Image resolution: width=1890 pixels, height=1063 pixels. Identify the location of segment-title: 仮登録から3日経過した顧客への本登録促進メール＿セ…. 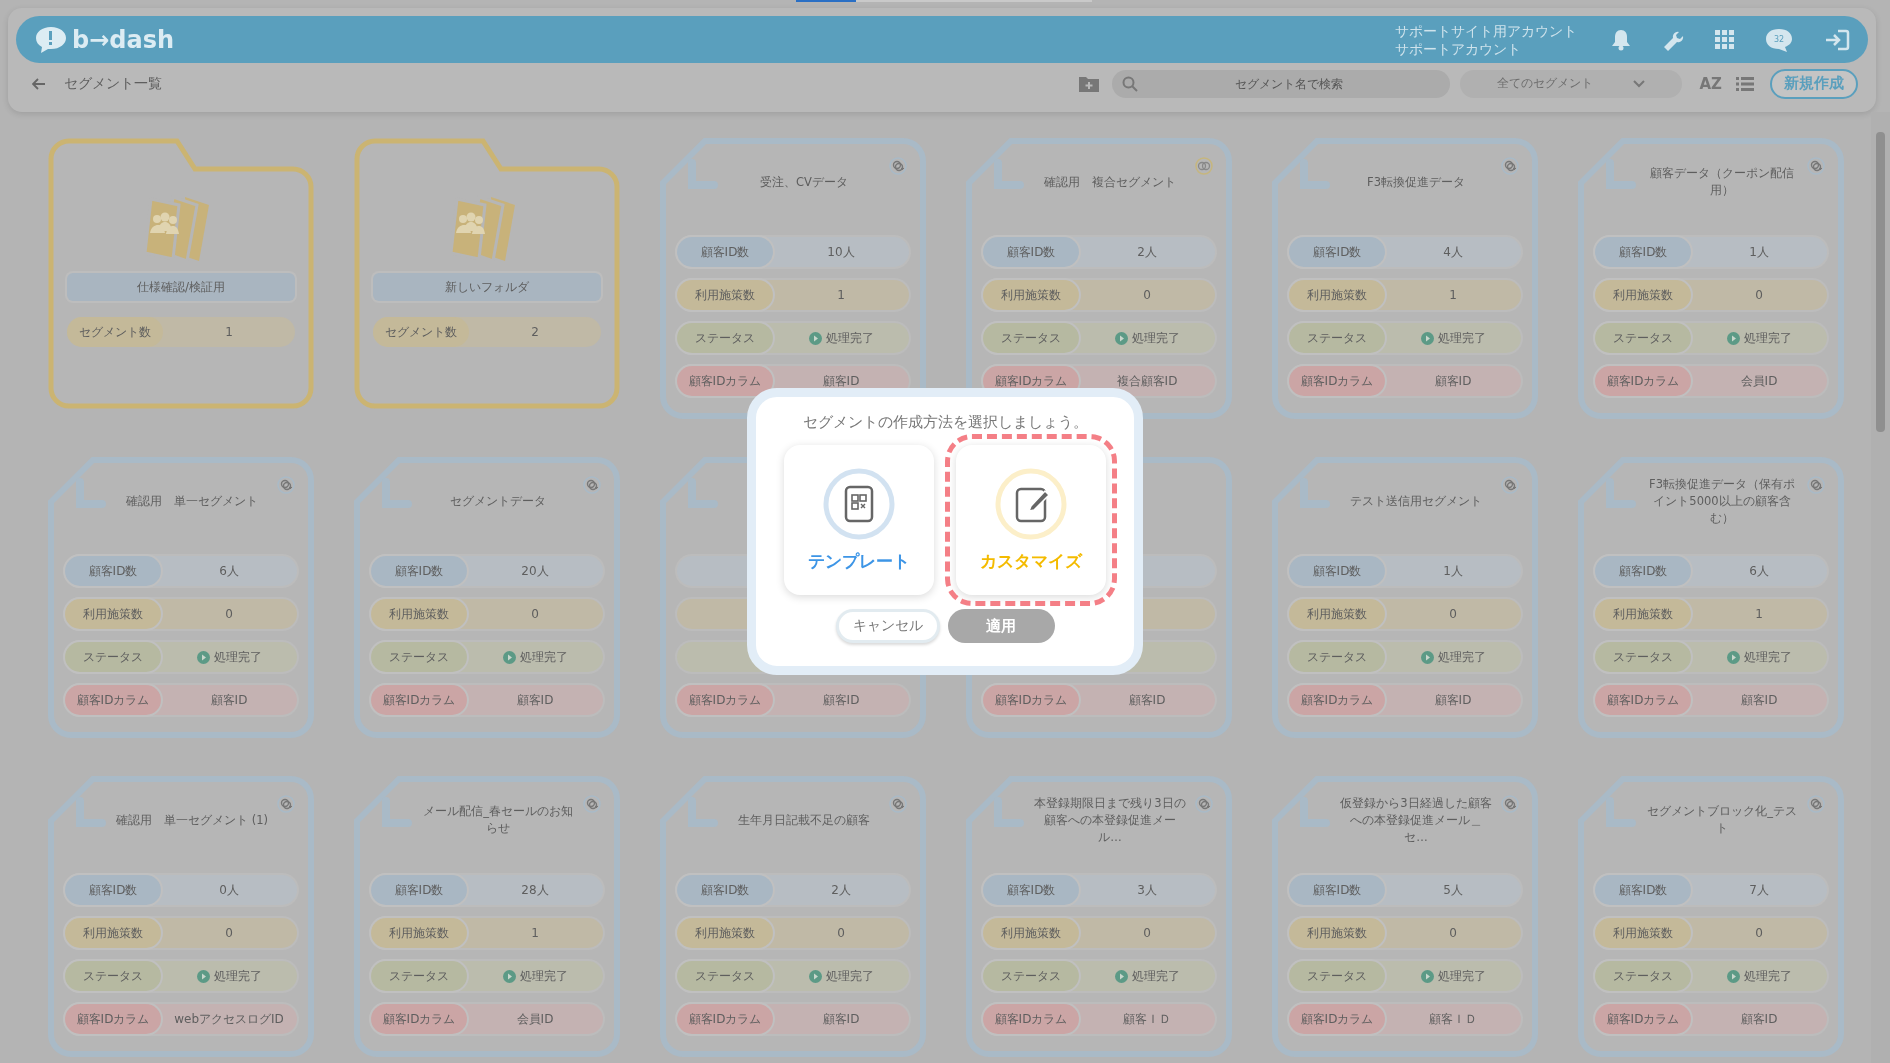
(1416, 820).